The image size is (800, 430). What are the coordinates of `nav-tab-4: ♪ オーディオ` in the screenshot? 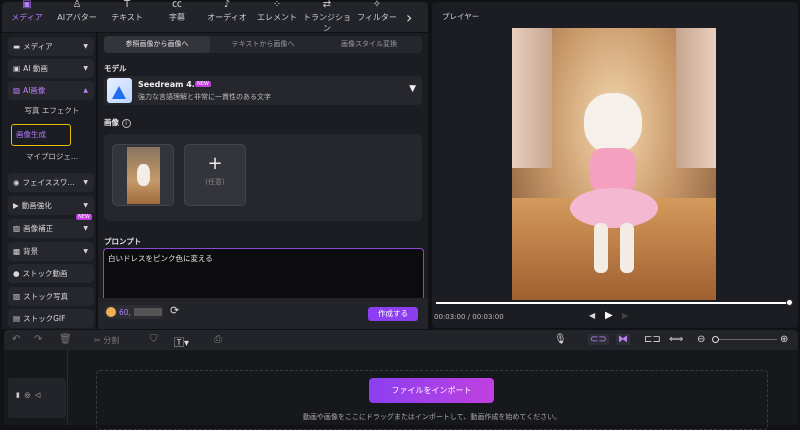 It's located at (227, 17).